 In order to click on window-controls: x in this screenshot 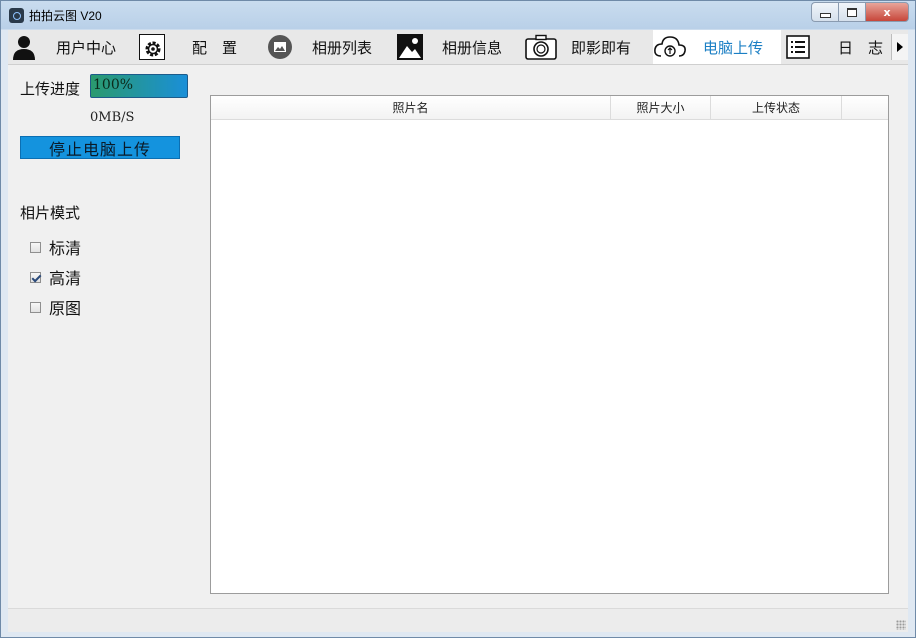, I will do `click(860, 12)`.